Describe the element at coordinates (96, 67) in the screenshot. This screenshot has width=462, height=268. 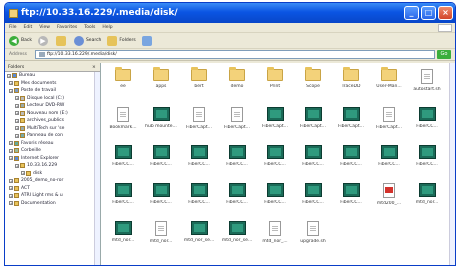
I see `close-pane-icon: ×` at that location.